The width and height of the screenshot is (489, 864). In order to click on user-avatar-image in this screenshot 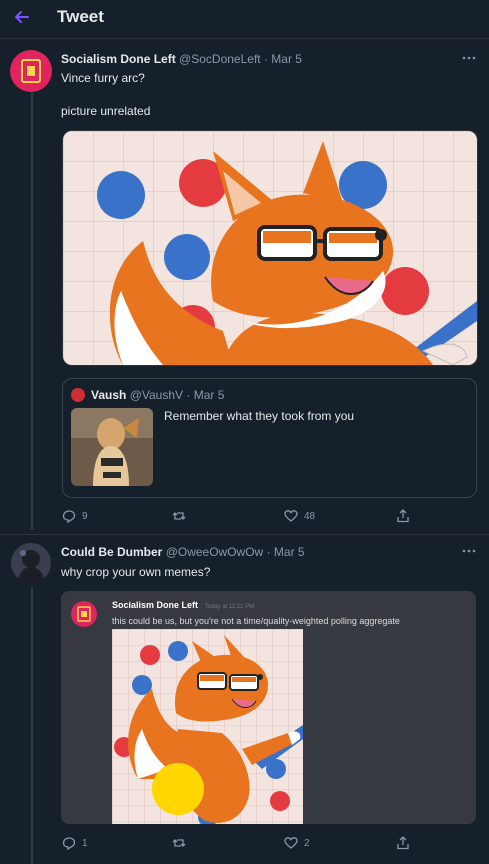, I will do `click(31, 563)`.